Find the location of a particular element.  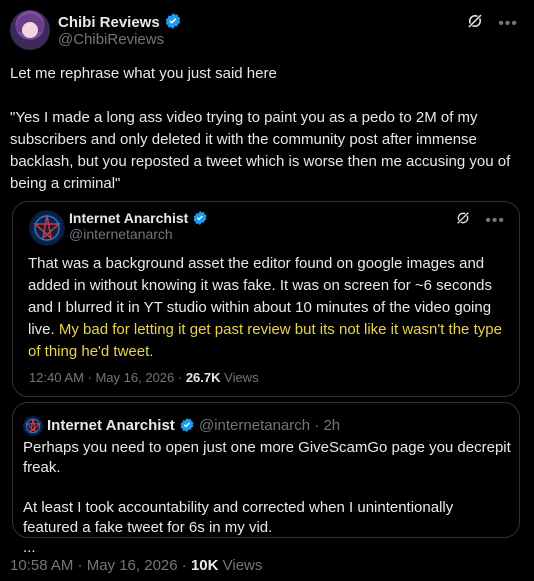

quoted-actions-top: ••• is located at coordinates (480, 220).